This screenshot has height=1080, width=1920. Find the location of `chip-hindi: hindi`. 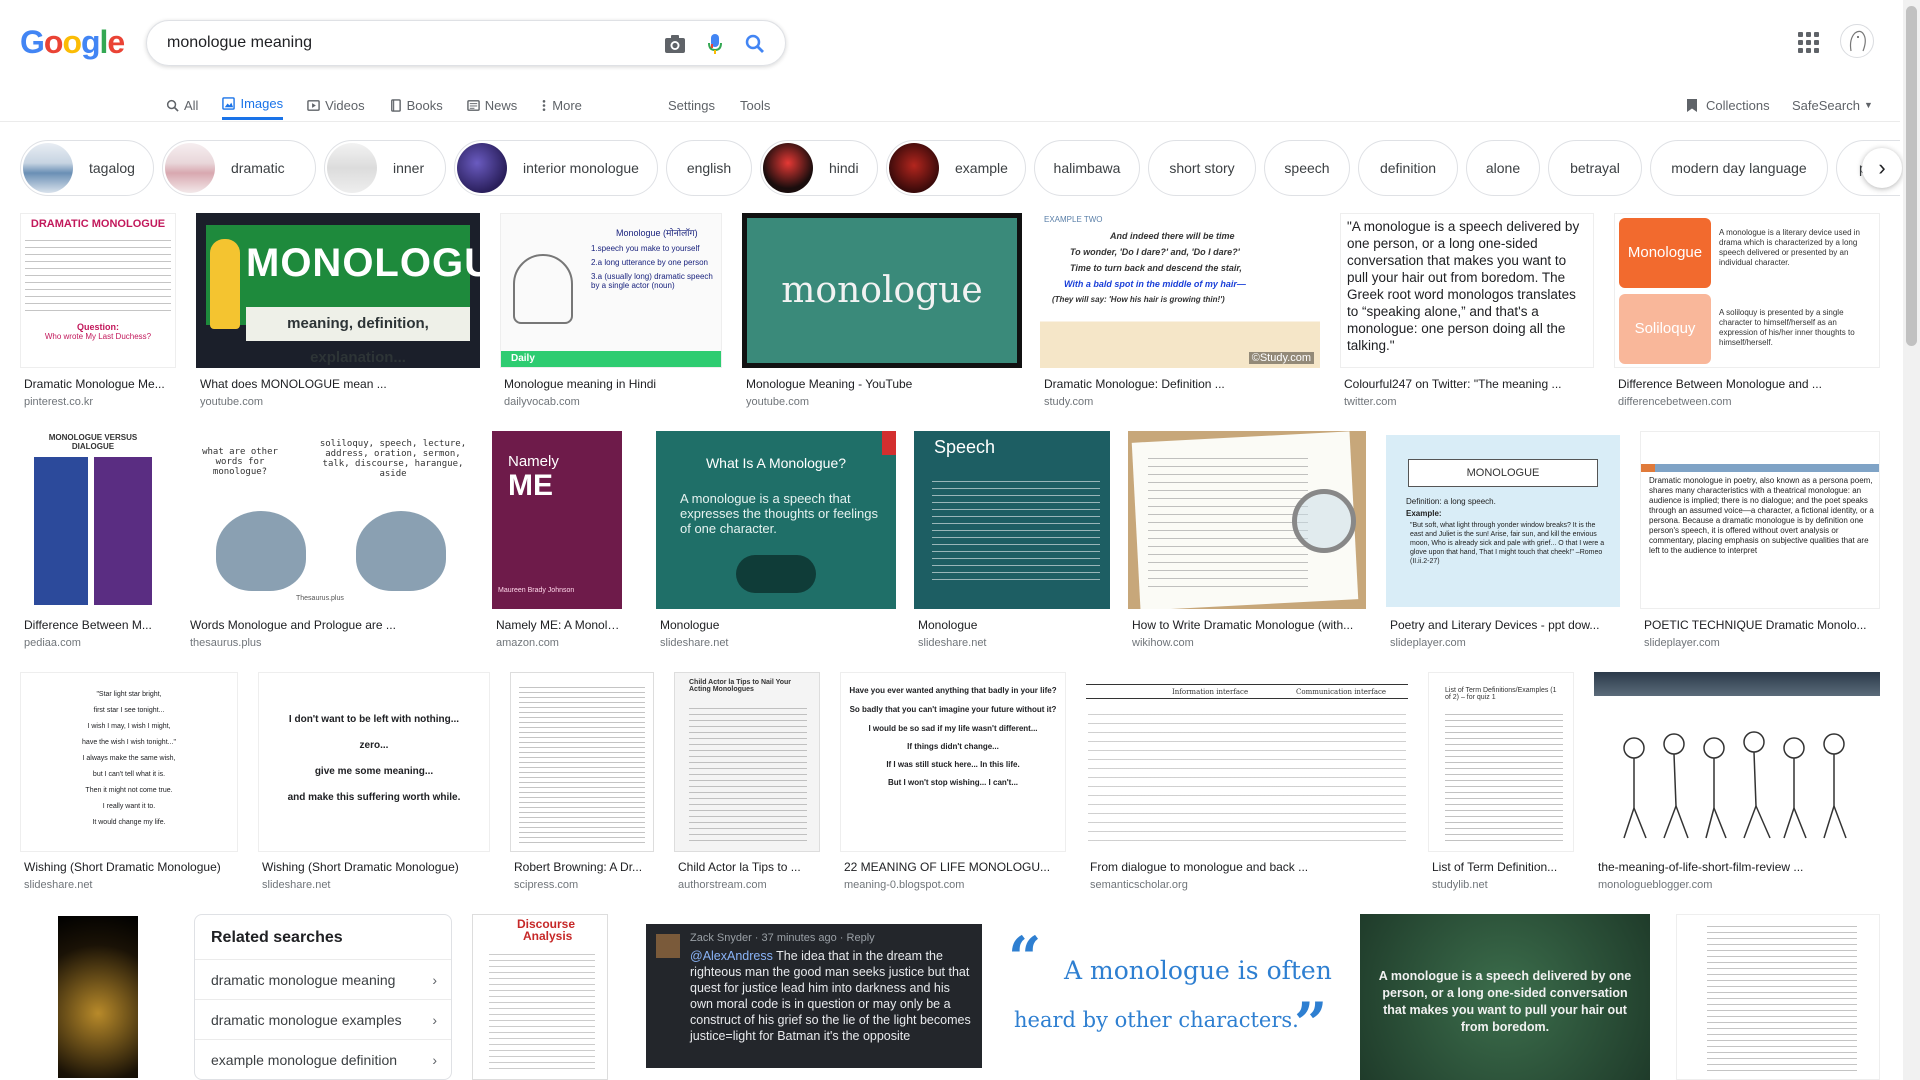

chip-hindi: hindi is located at coordinates (819, 168).